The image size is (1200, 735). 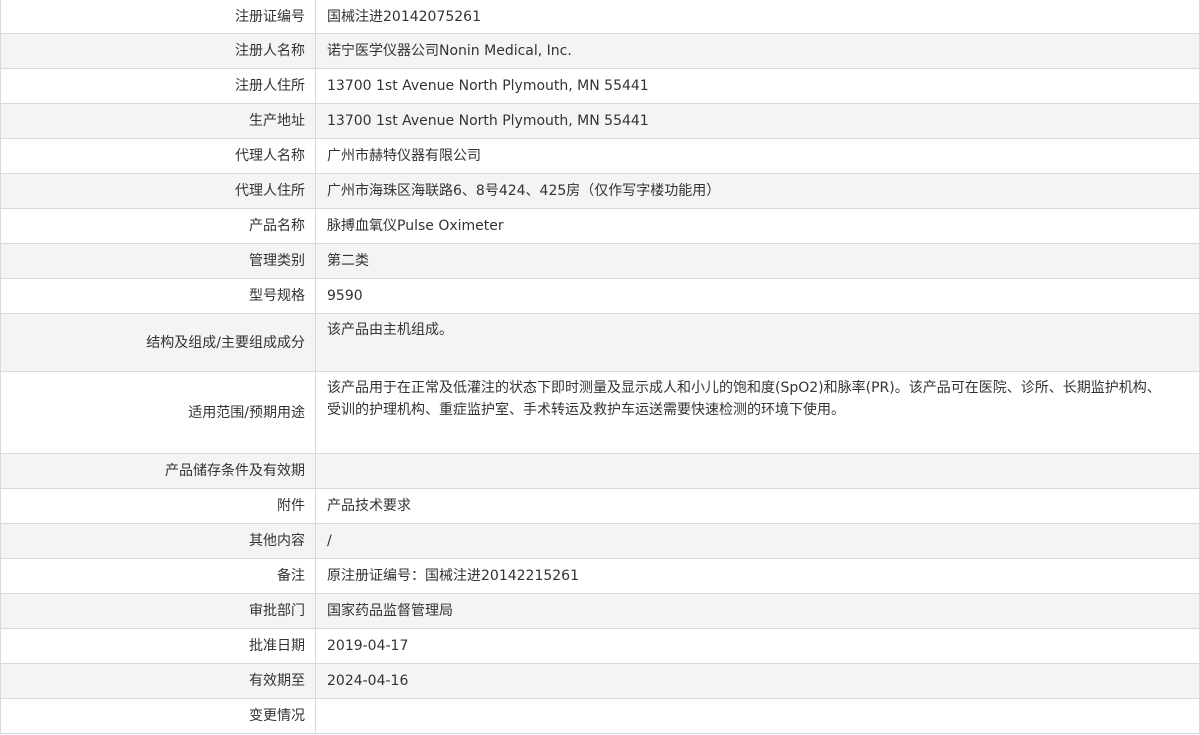 What do you see at coordinates (158, 261) in the screenshot?
I see `row-label: 管理类别` at bounding box center [158, 261].